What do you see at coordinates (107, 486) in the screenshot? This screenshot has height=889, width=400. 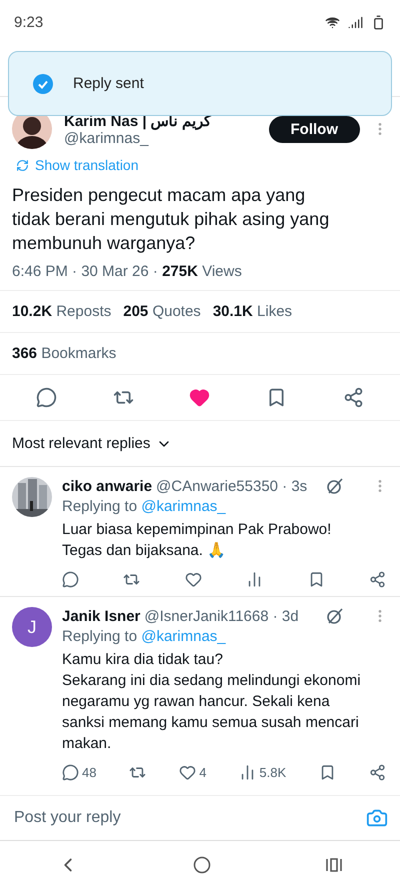 I see `reply-author-name: ciko anwarie` at bounding box center [107, 486].